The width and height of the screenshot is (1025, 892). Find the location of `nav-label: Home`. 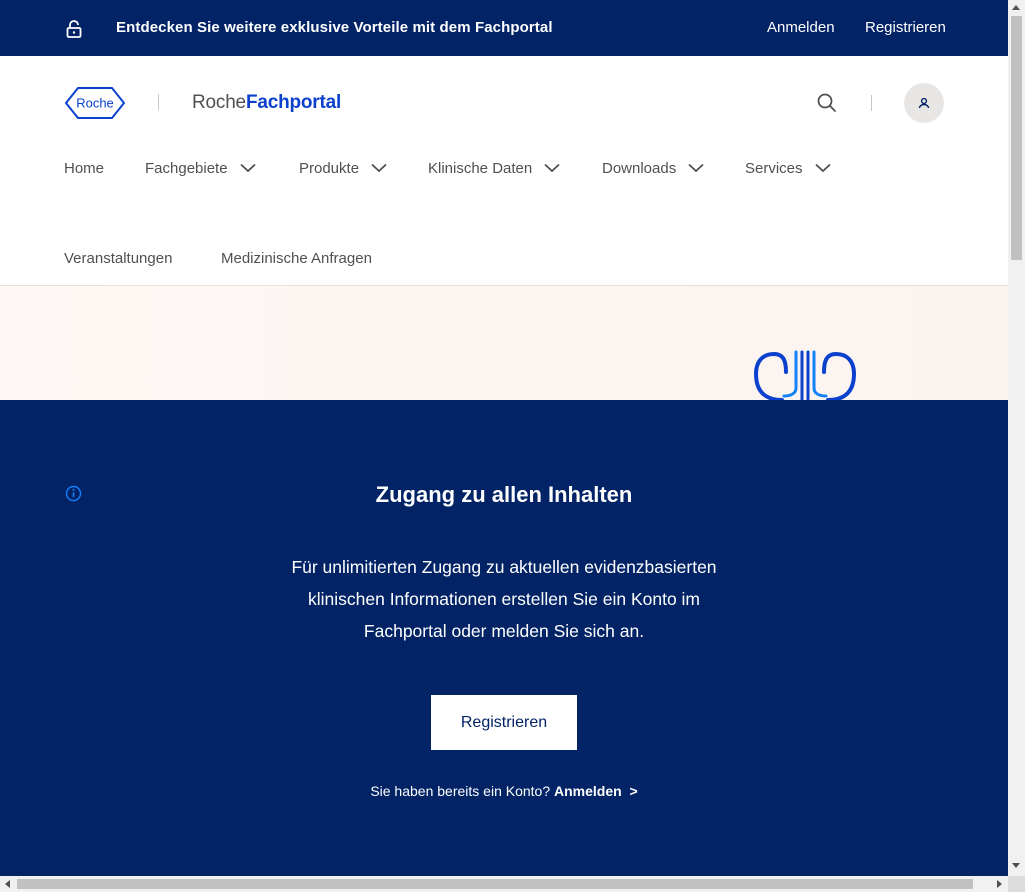

nav-label: Home is located at coordinates (84, 168).